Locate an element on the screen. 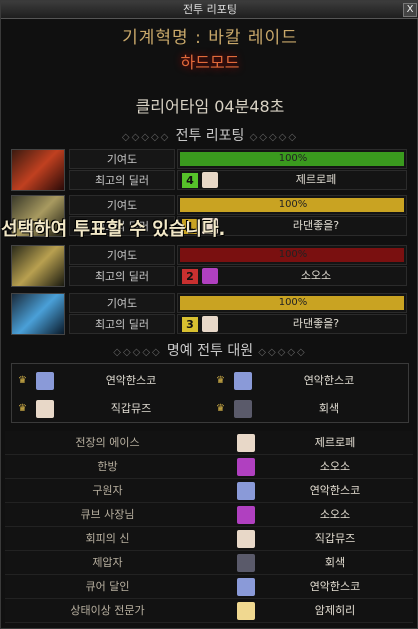 This screenshot has width=418, height=629. honor-member-3: ♛ 직갑뮤즈 is located at coordinates (111, 409).